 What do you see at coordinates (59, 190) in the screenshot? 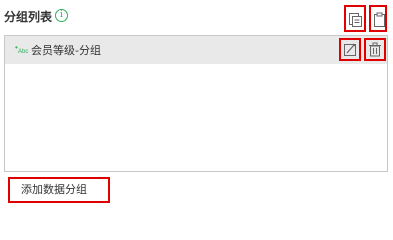
I see `add-data-group-button: 添加数据分组` at bounding box center [59, 190].